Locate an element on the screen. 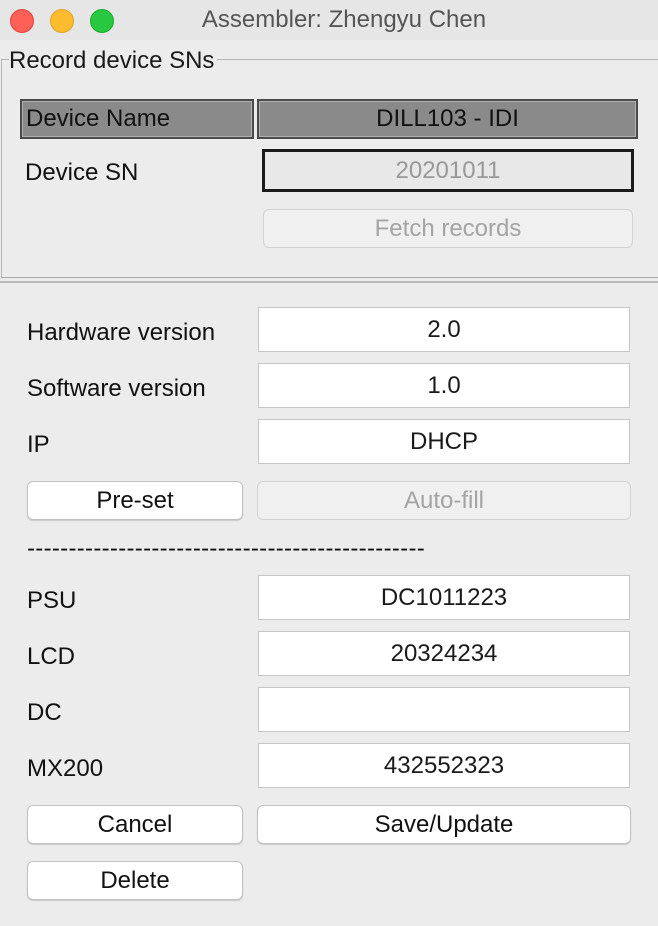  preset-button: Pre-set is located at coordinates (135, 500).